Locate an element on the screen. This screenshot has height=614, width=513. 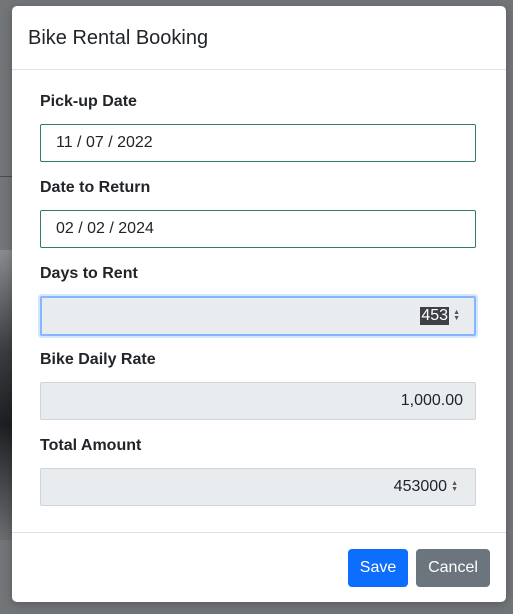
cancel-button: Cancel is located at coordinates (453, 568).